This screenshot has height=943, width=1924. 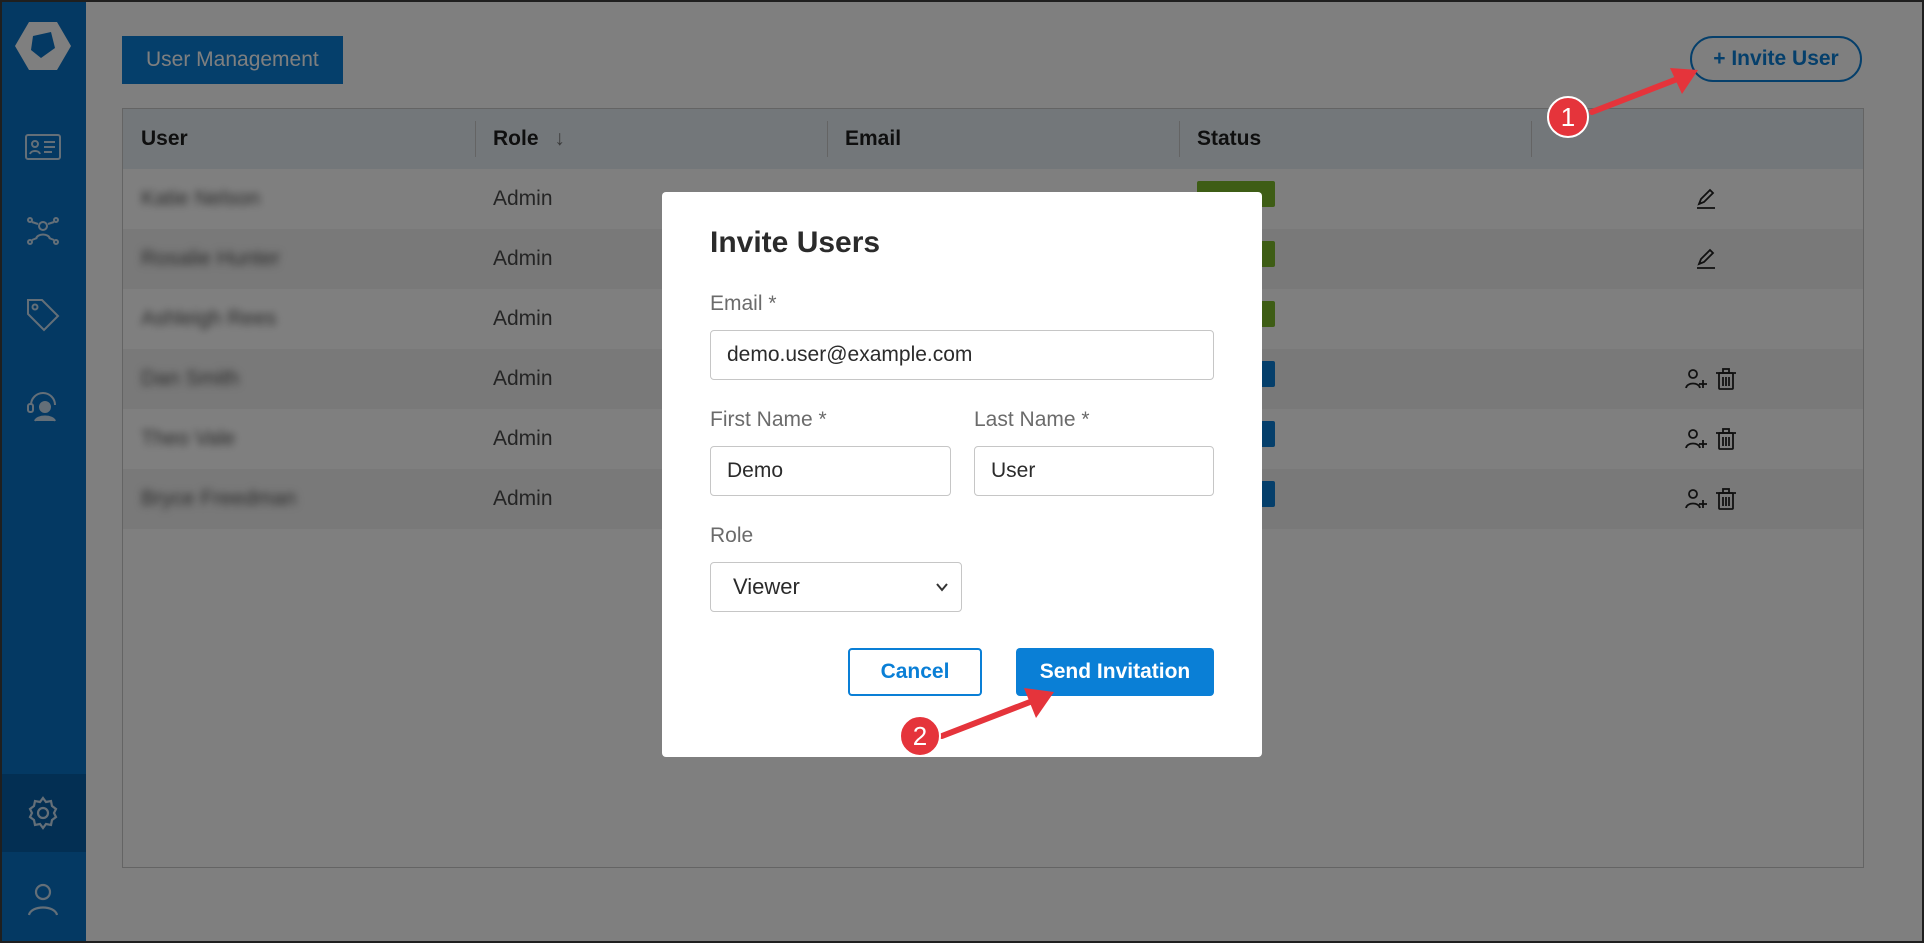 What do you see at coordinates (732, 535) in the screenshot?
I see `role-label: Role` at bounding box center [732, 535].